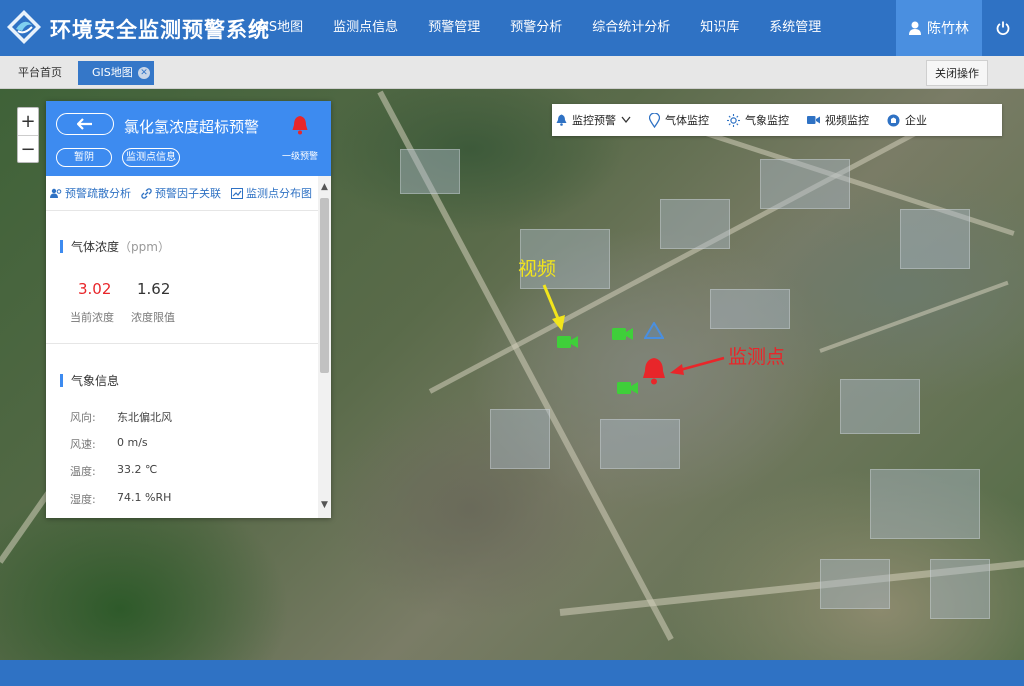 This screenshot has height=686, width=1024. Describe the element at coordinates (92, 317) in the screenshot. I see `current-concentration-label: 当前浓度` at that location.